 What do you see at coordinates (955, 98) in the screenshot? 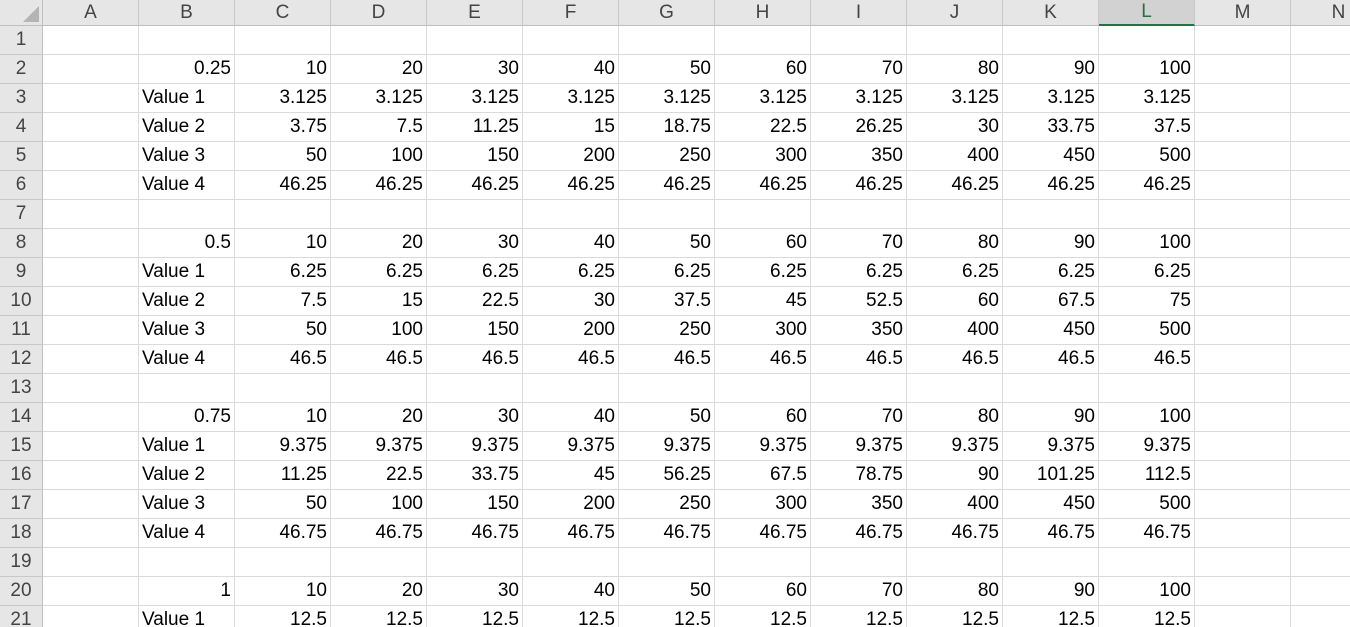
I see `cell-j3: 3.125` at bounding box center [955, 98].